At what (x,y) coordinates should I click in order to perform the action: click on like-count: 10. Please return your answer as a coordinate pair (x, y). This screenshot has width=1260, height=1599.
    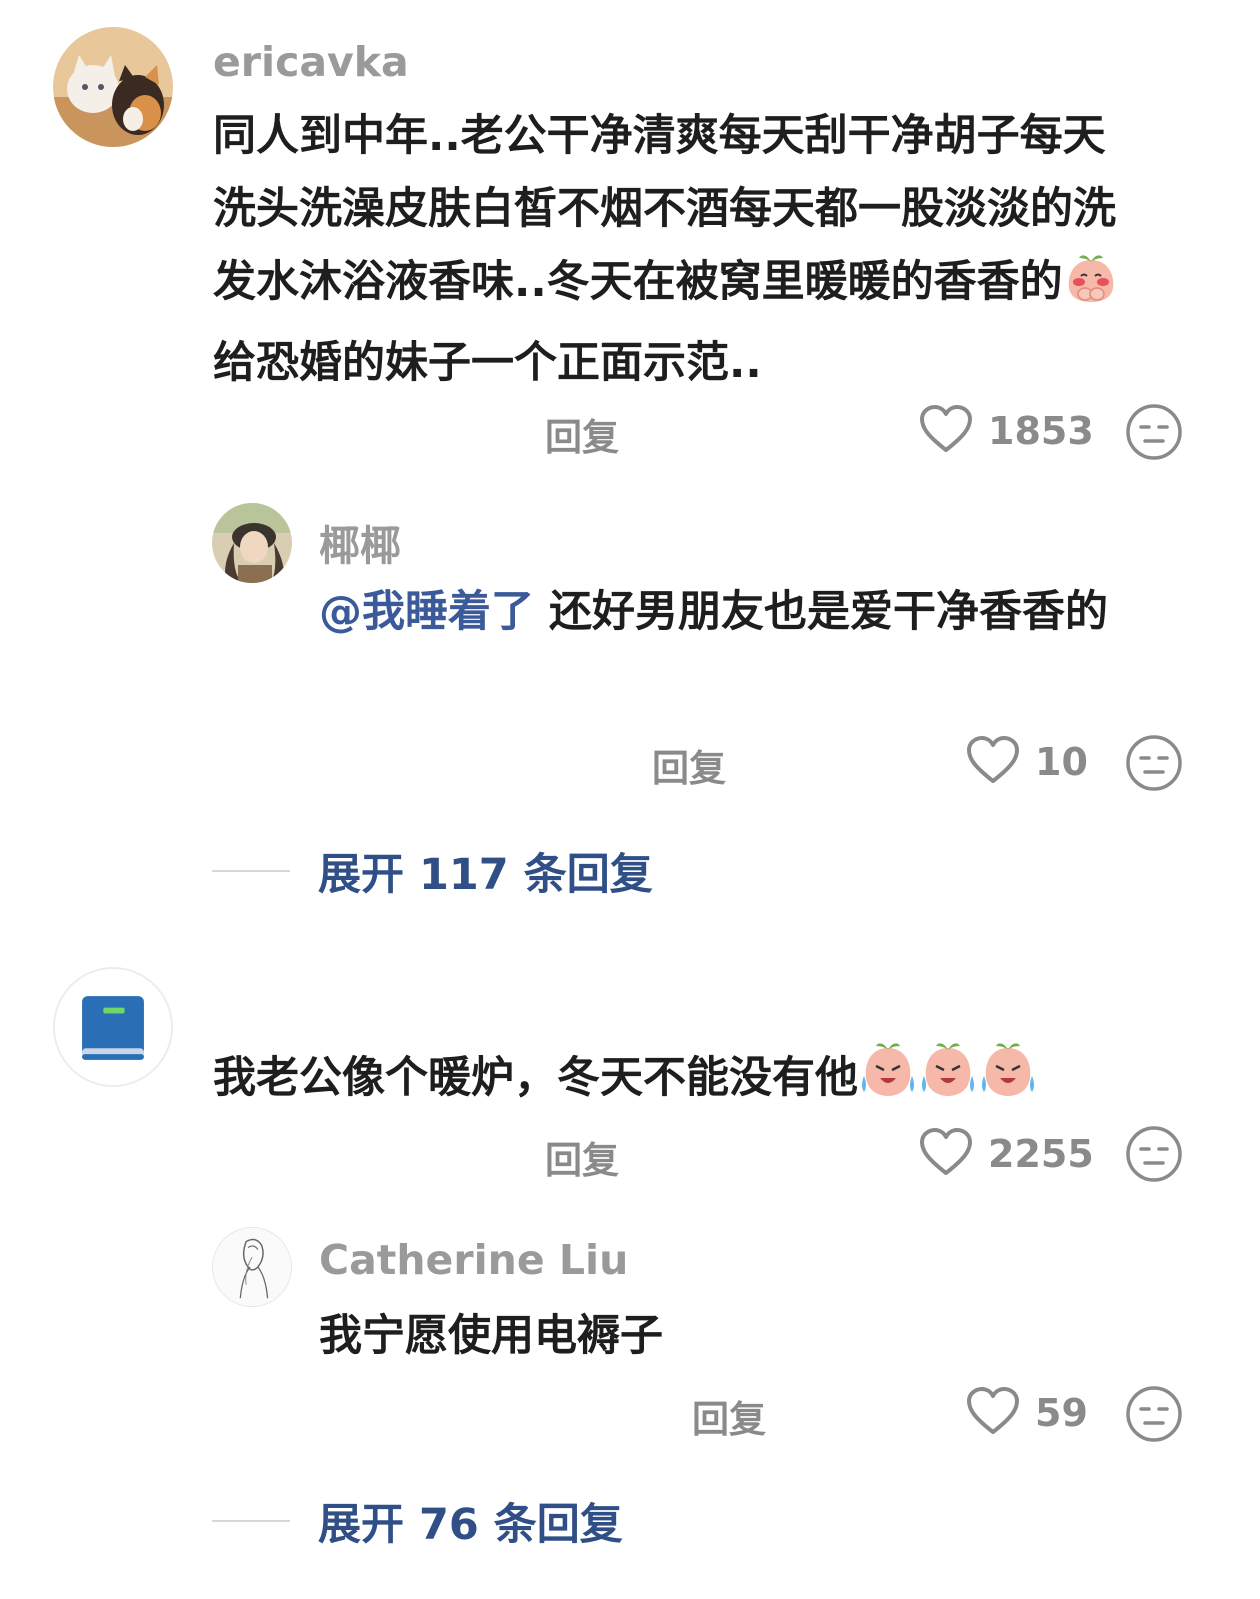
    Looking at the image, I should click on (1061, 762).